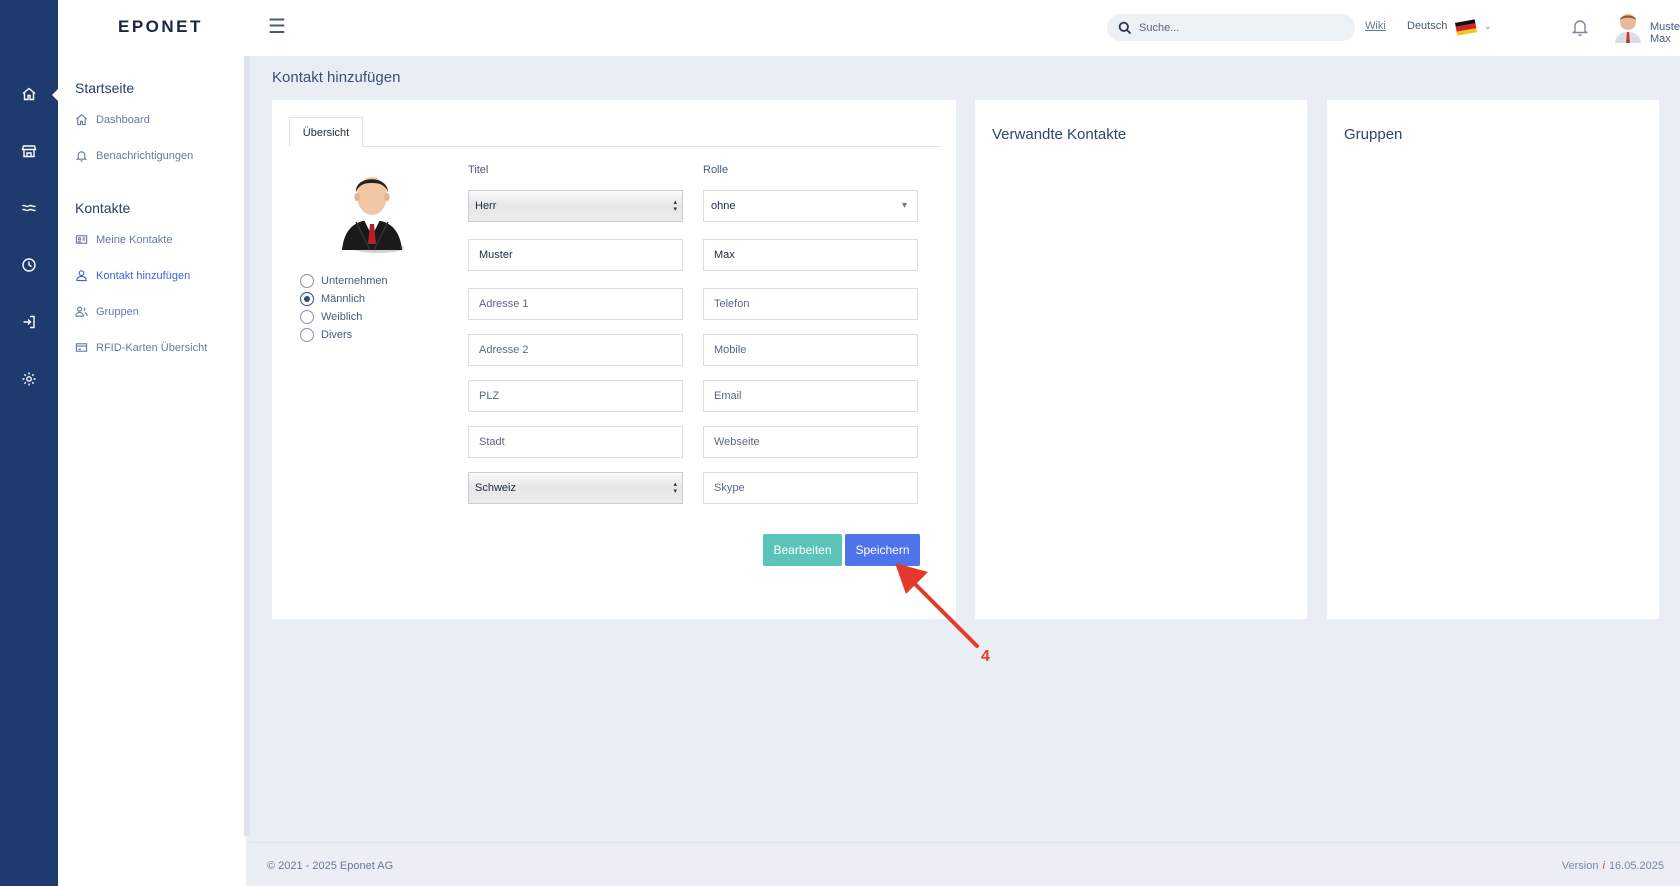 The width and height of the screenshot is (1680, 886). What do you see at coordinates (82, 240) in the screenshot?
I see `contact-card-icon` at bounding box center [82, 240].